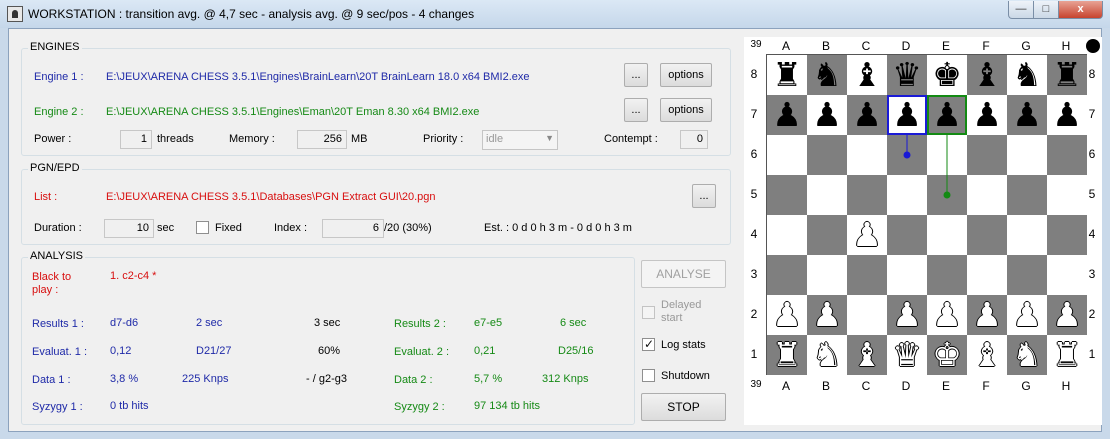 This screenshot has height=439, width=1110. Describe the element at coordinates (1026, 386) in the screenshot. I see `file-label-g: G` at that location.